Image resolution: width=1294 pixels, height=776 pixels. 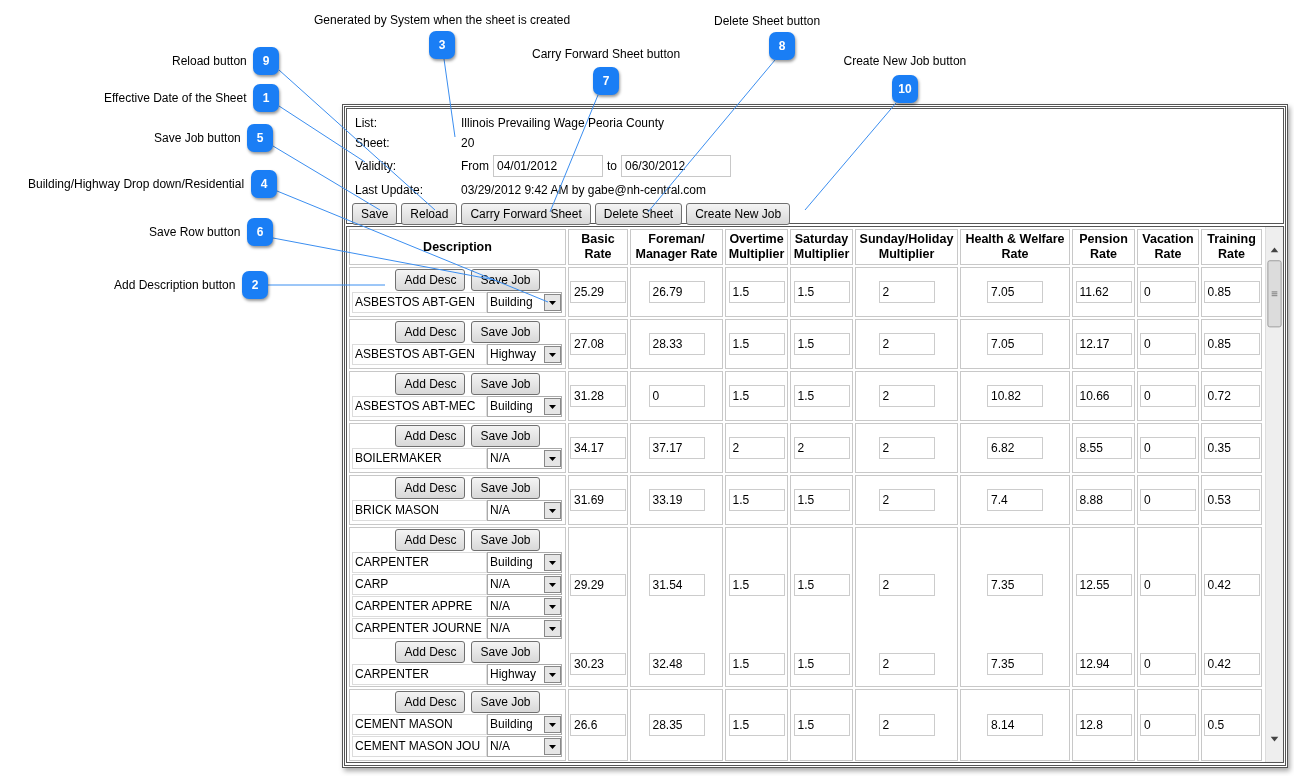 What do you see at coordinates (598, 344) in the screenshot?
I see `rate-field: 27.08` at bounding box center [598, 344].